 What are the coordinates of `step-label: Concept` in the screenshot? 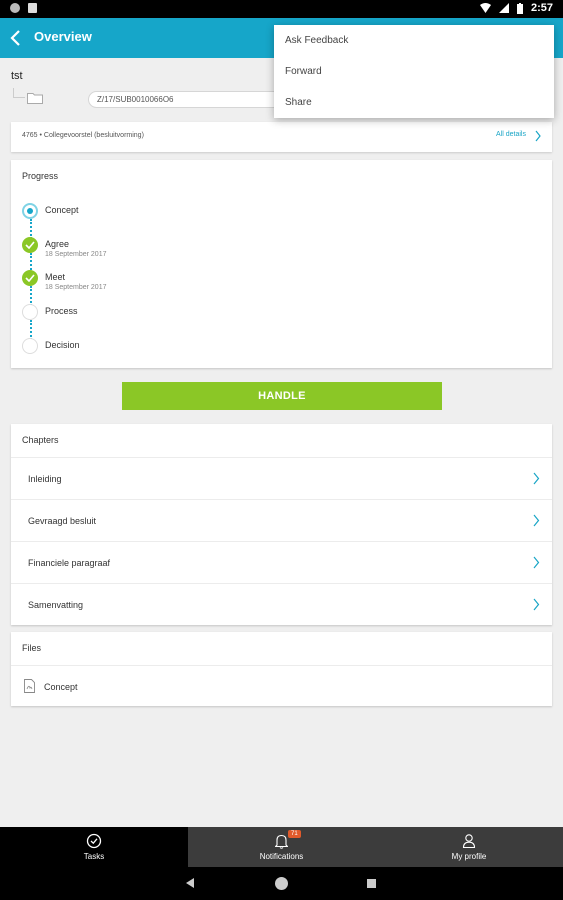 It's located at (62, 210).